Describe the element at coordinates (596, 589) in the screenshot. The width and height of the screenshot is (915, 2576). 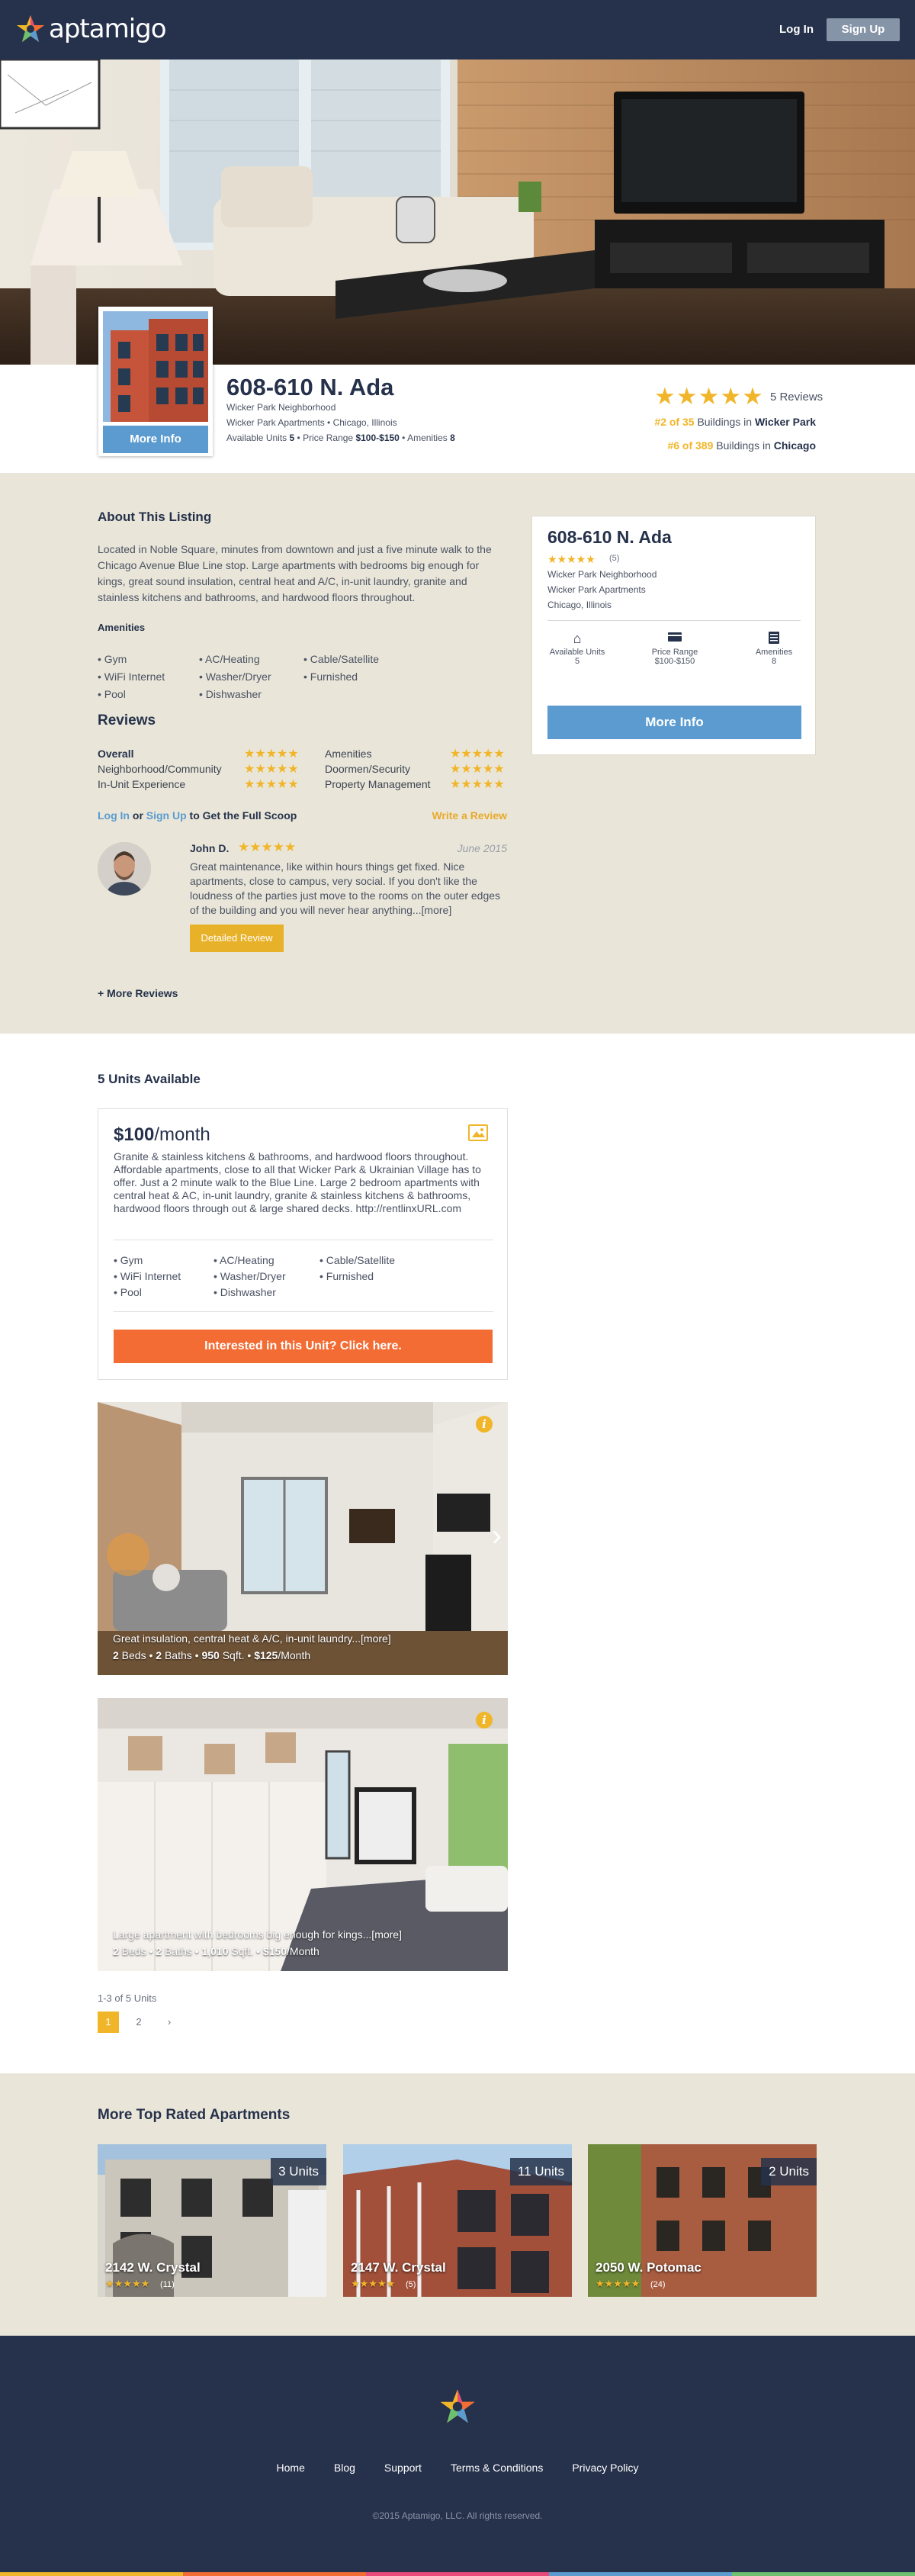
I see `summary-apartments: Wicker Park Apartments` at that location.